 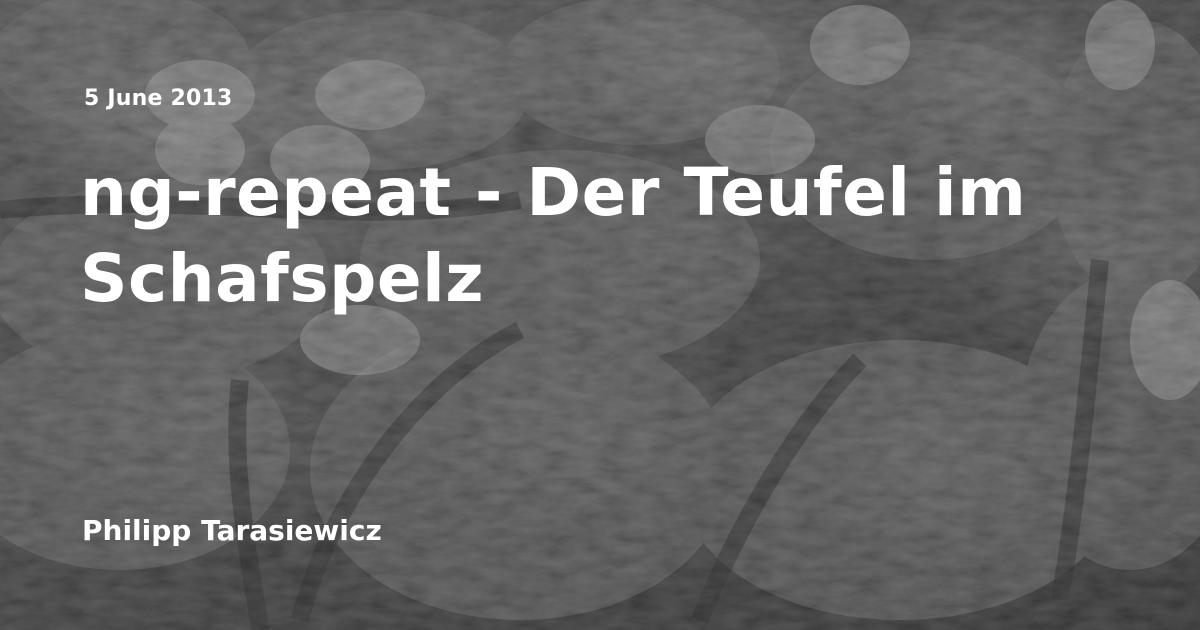 What do you see at coordinates (232, 530) in the screenshot?
I see `post-author: Philipp Tarasiewicz` at bounding box center [232, 530].